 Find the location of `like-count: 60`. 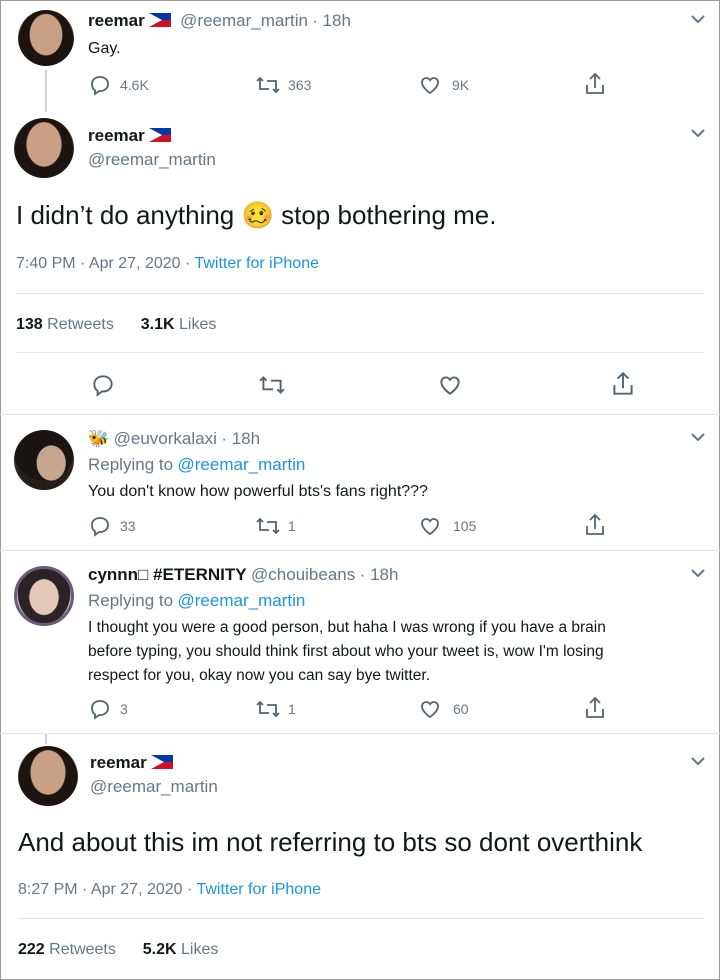

like-count: 60 is located at coordinates (461, 709).